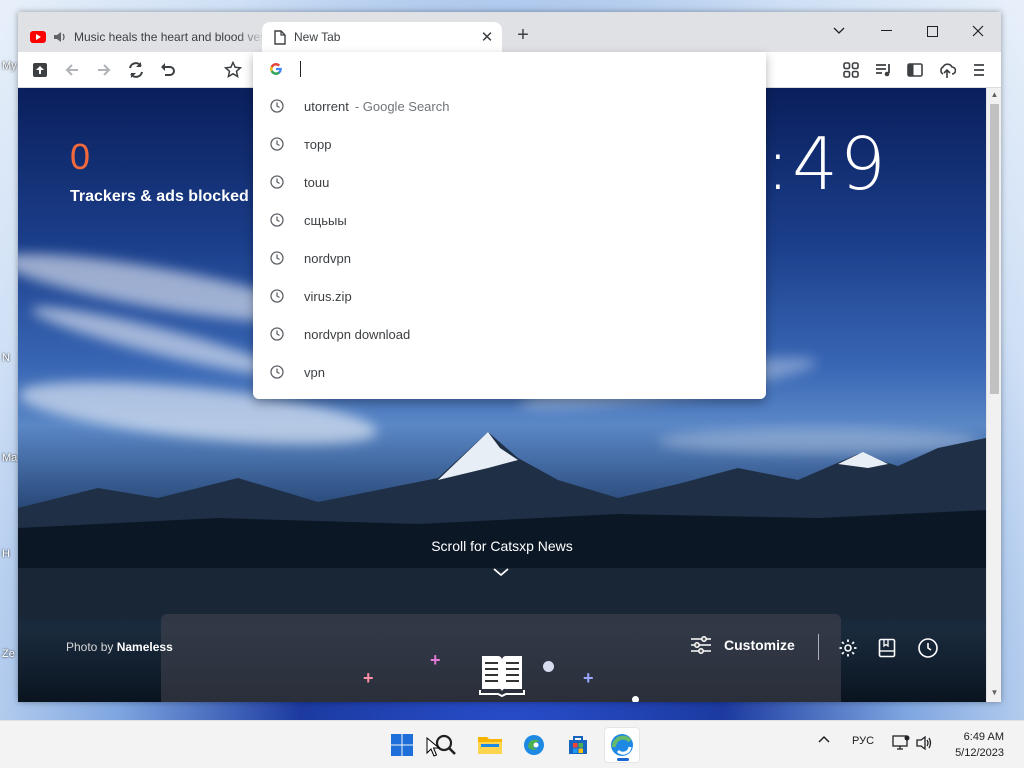 Image resolution: width=1024 pixels, height=768 pixels. Describe the element at coordinates (509, 296) in the screenshot. I see `suggestion-item: virus.zip` at that location.